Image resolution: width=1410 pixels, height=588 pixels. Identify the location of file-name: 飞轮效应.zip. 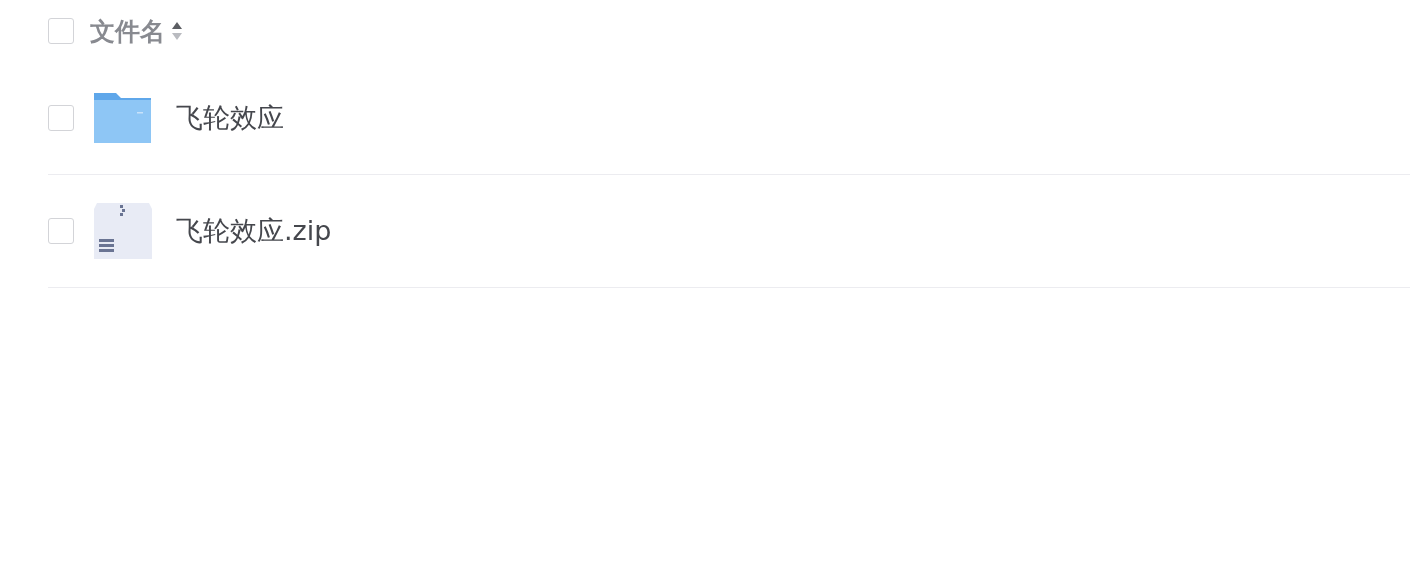
(254, 231).